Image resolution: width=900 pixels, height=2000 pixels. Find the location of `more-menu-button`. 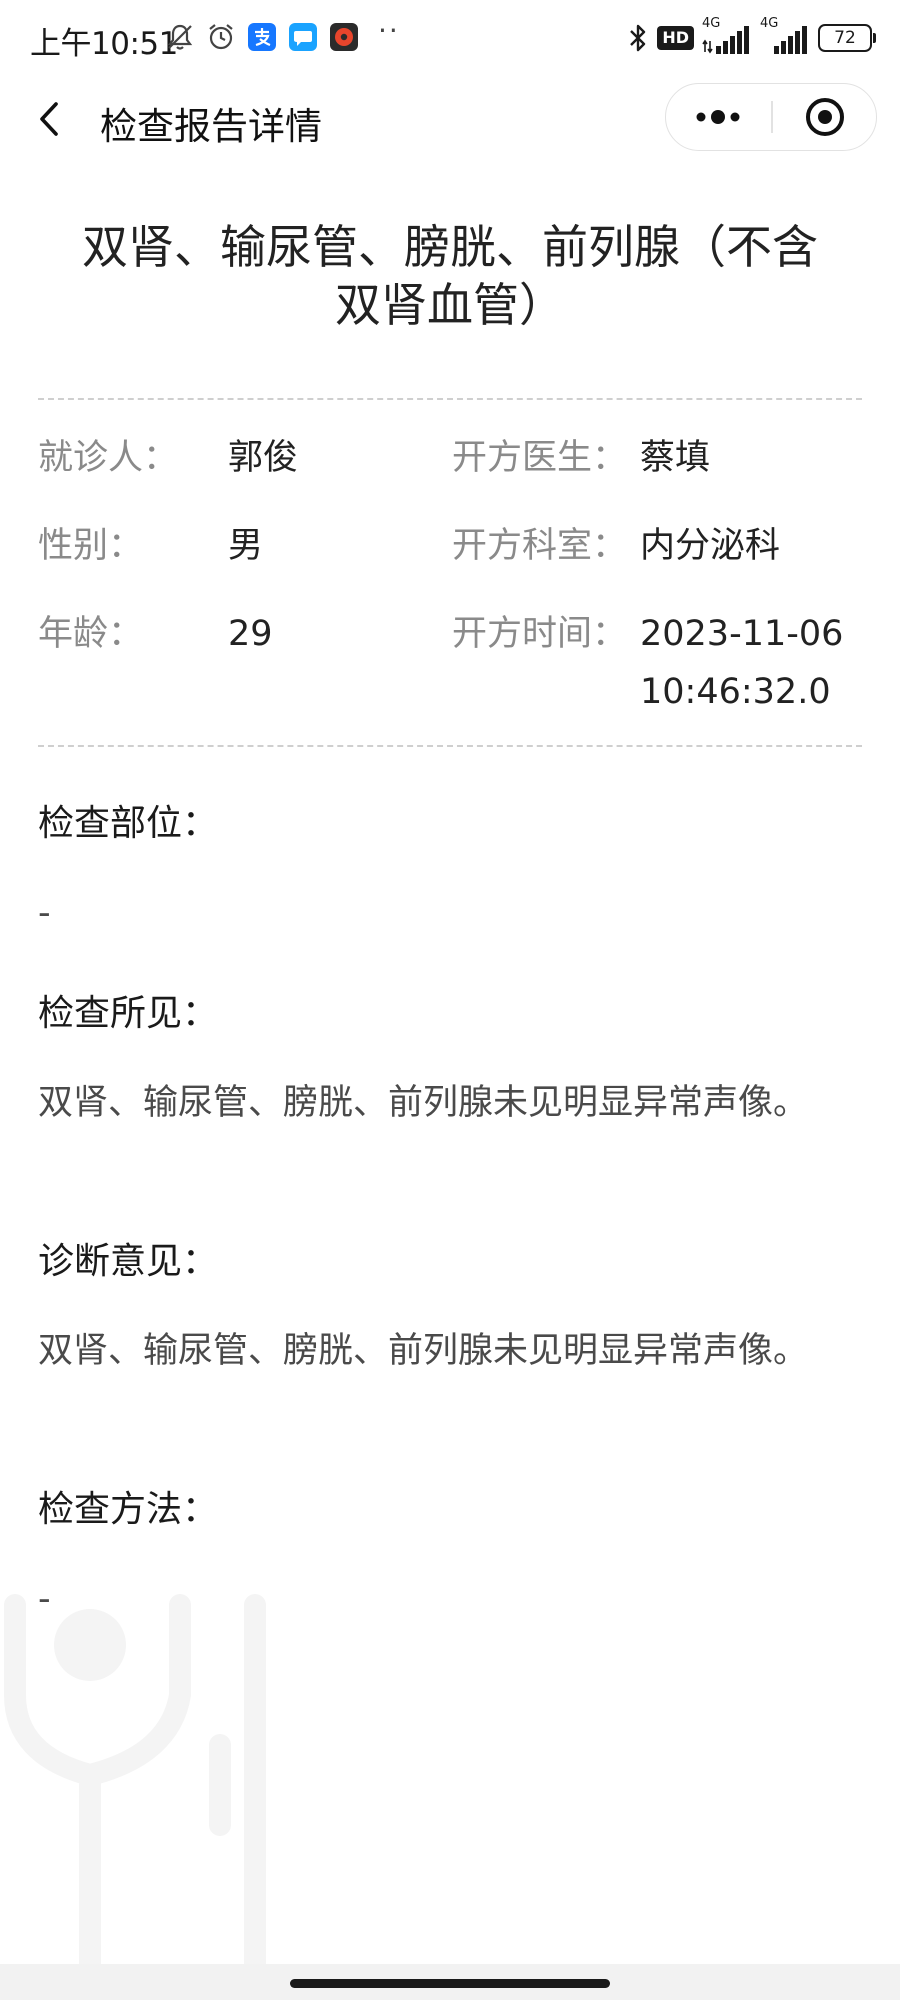

more-menu-button is located at coordinates (718, 117).